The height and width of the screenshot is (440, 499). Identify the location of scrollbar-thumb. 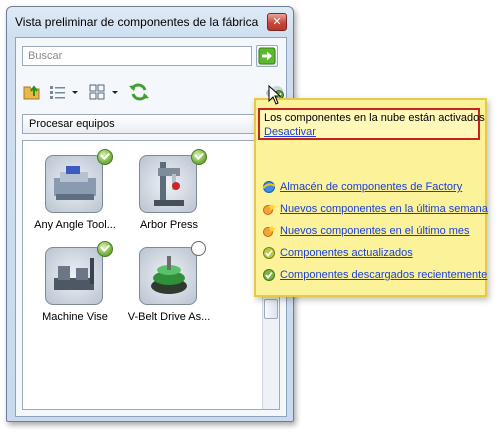
(271, 309).